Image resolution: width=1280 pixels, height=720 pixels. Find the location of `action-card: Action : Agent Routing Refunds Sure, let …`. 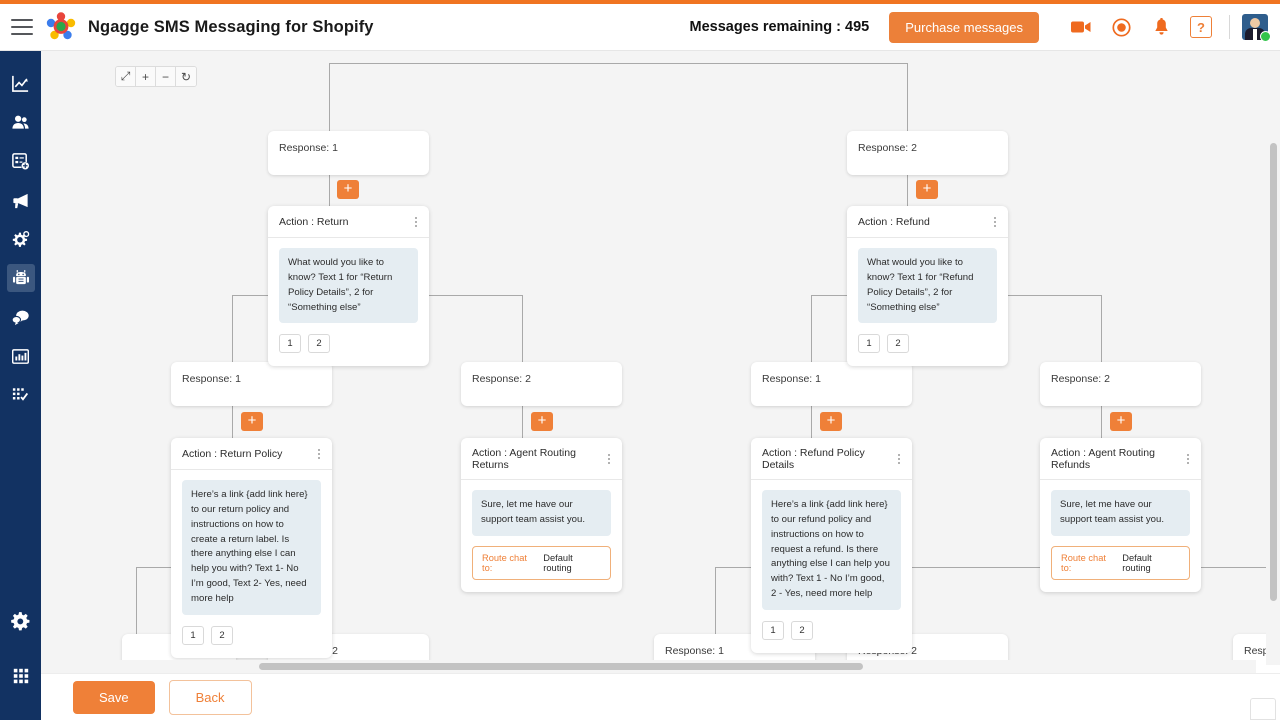

action-card: Action : Agent Routing Refunds Sure, let … is located at coordinates (1120, 515).